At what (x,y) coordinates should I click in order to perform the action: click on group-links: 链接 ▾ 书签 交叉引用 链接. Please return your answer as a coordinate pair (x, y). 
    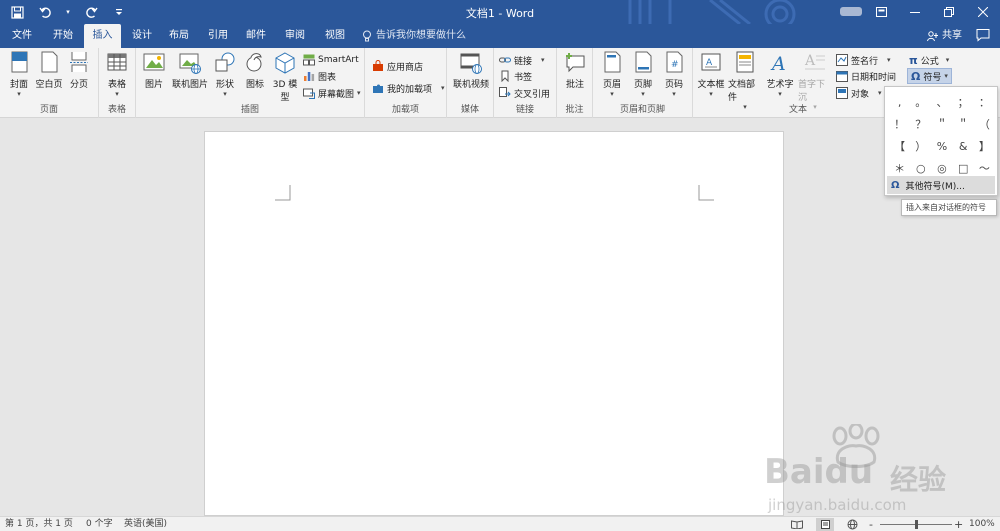
    Looking at the image, I should click on (525, 83).